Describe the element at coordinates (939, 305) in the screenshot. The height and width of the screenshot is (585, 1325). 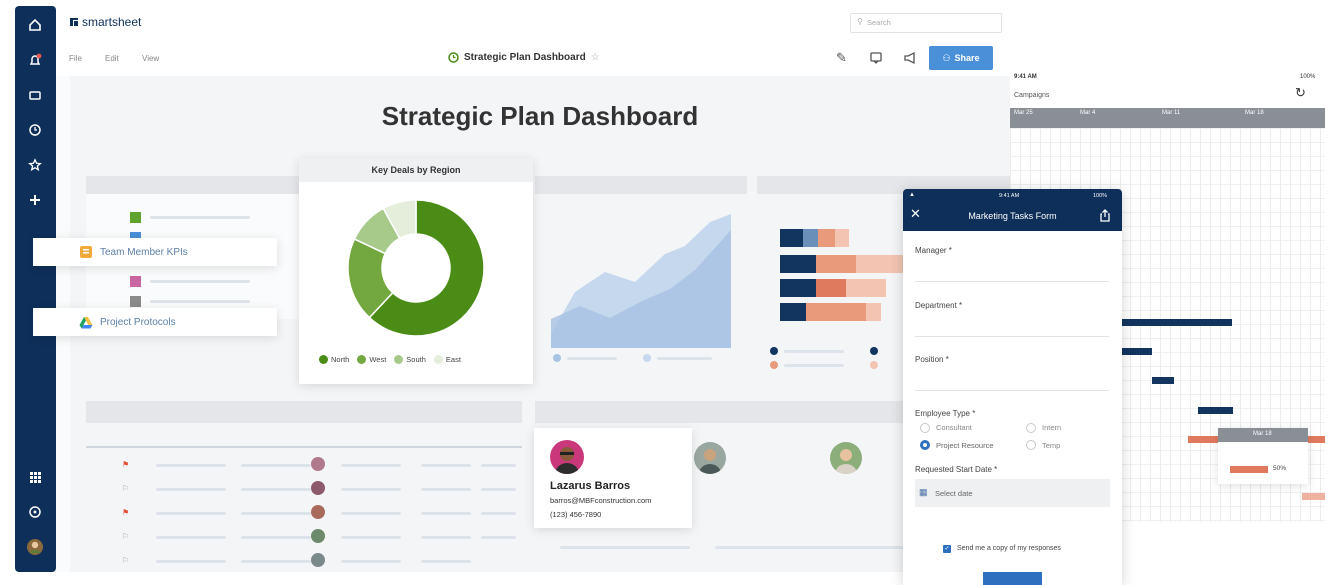
I see `department-label: Department *` at that location.